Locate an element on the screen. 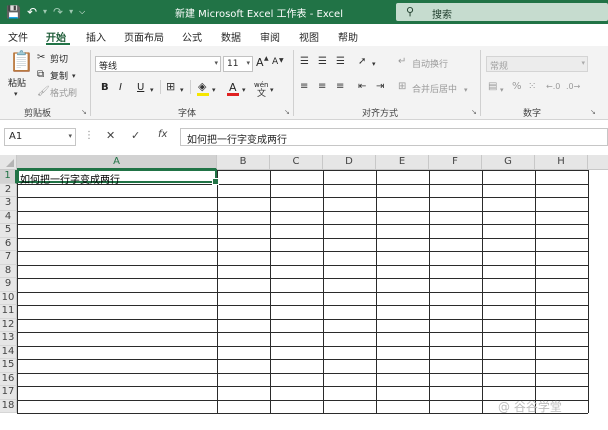 The image size is (608, 430). tab-data: 数据 is located at coordinates (231, 36).